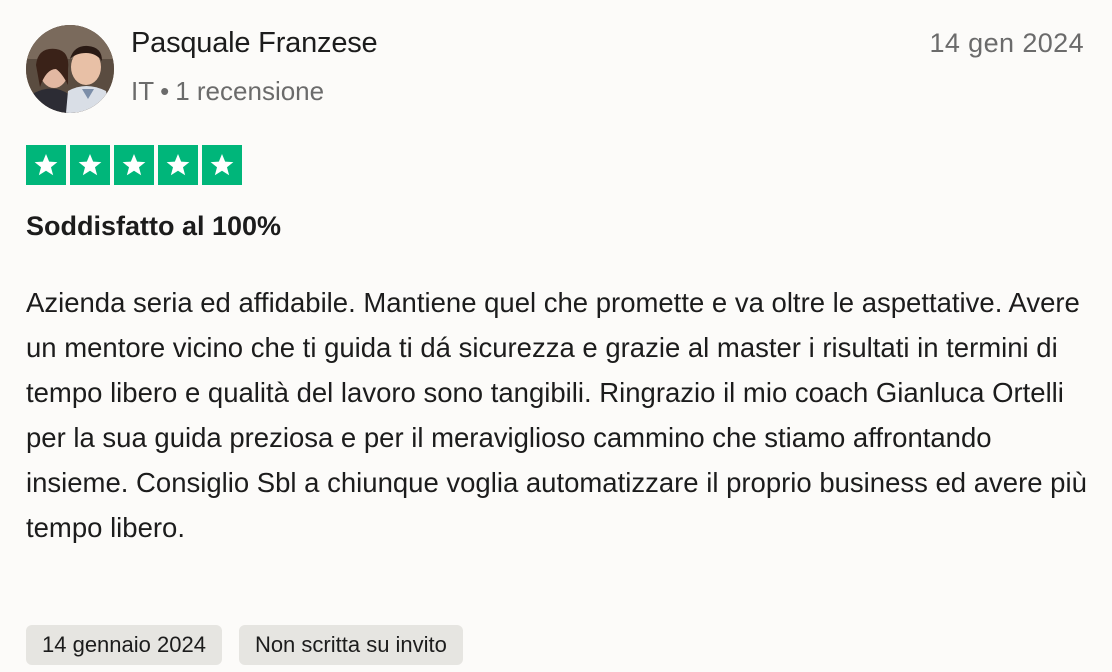 This screenshot has height=672, width=1112. Describe the element at coordinates (124, 645) in the screenshot. I see `experience-date-tag: 14 gennaio 2024` at that location.